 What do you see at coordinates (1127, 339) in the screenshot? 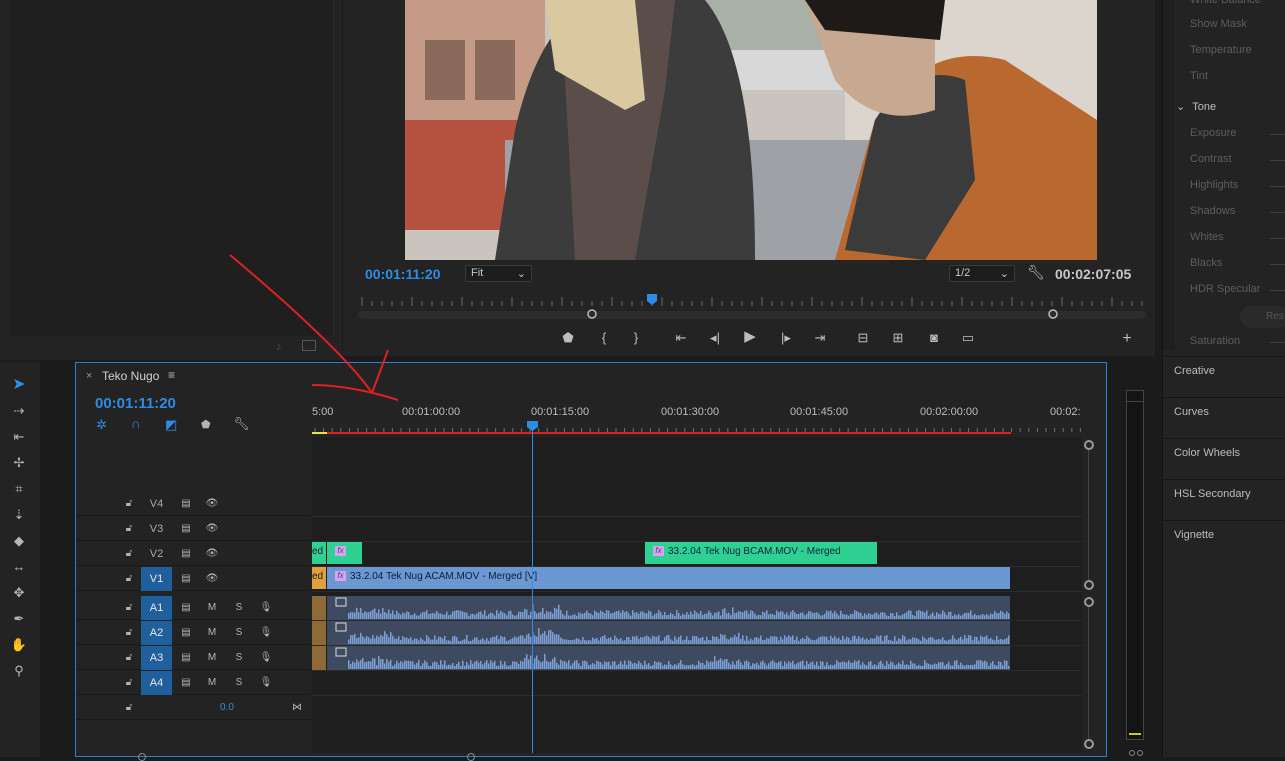
I see `button-editor-plus-button: +` at bounding box center [1127, 339].